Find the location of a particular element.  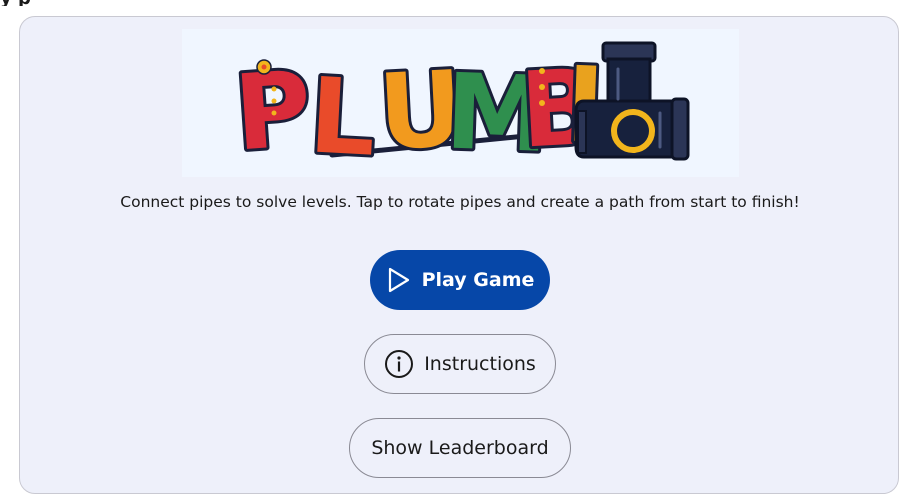

play-game-label: Play Game is located at coordinates (478, 280).